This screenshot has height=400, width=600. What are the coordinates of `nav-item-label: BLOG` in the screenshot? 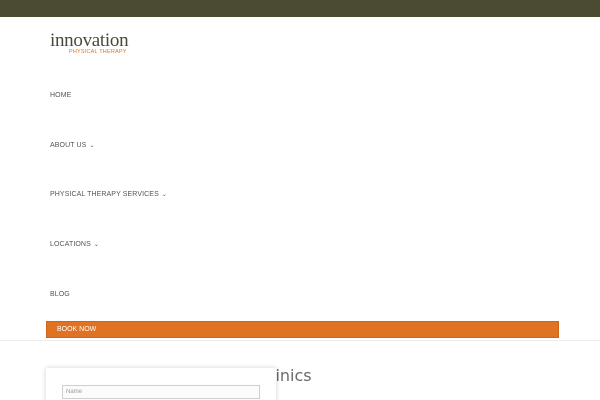 It's located at (60, 294).